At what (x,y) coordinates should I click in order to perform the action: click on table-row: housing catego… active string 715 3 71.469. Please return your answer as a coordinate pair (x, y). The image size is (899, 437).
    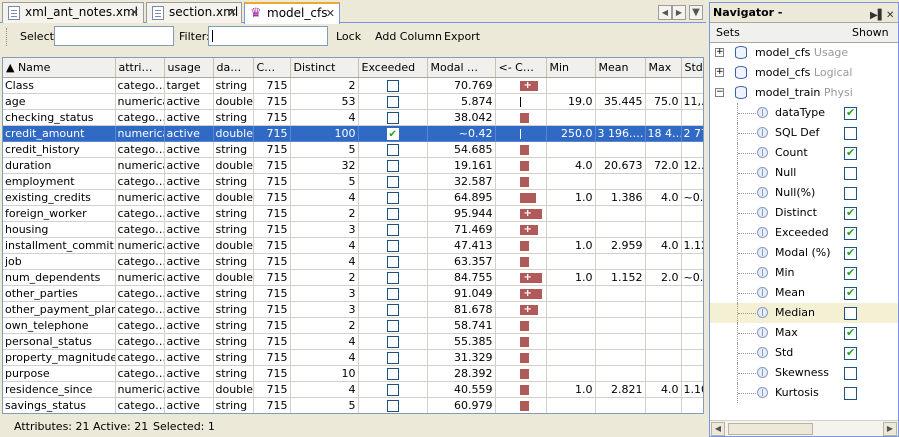
    Looking at the image, I should click on (353, 229).